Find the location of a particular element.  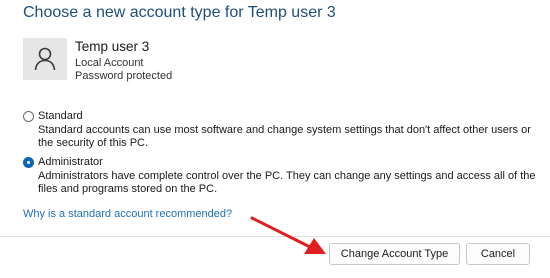

red-arrow-icon is located at coordinates (288, 235).